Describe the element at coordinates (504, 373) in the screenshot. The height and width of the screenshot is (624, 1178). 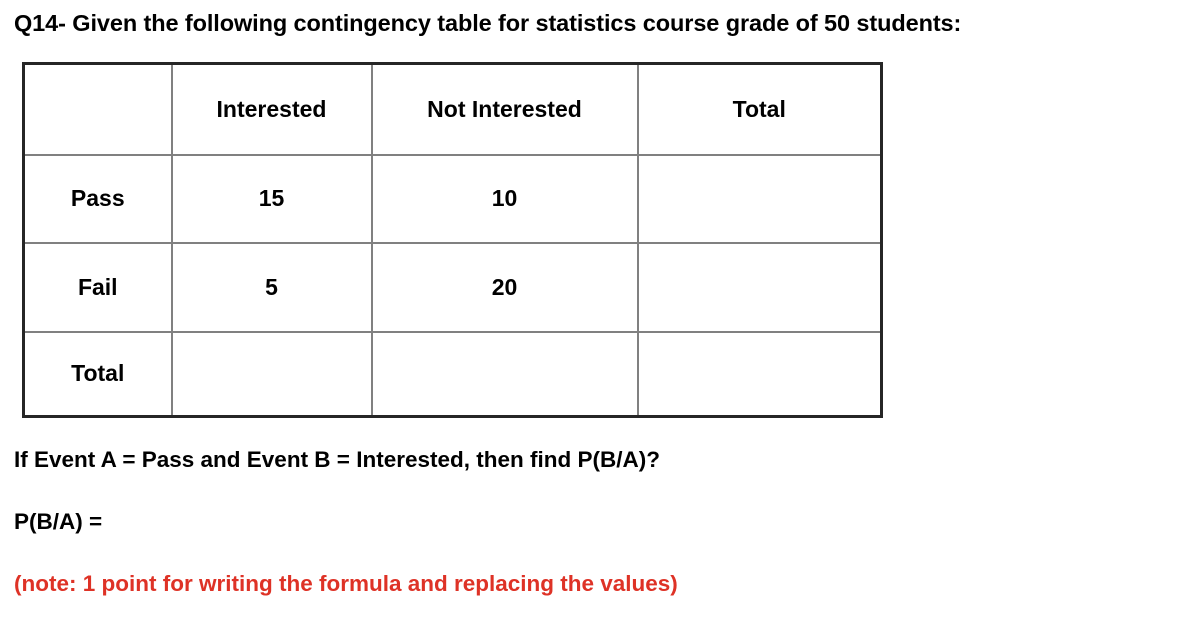
I see `cell-total-not-interested` at that location.